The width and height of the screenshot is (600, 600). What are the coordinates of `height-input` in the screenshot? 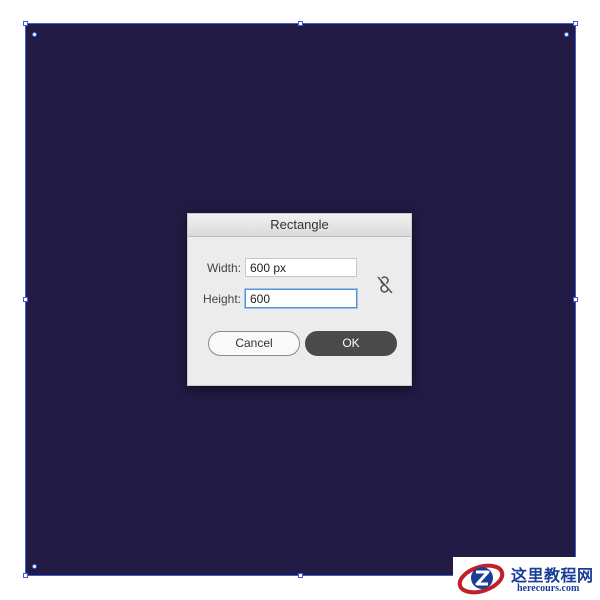 It's located at (301, 298).